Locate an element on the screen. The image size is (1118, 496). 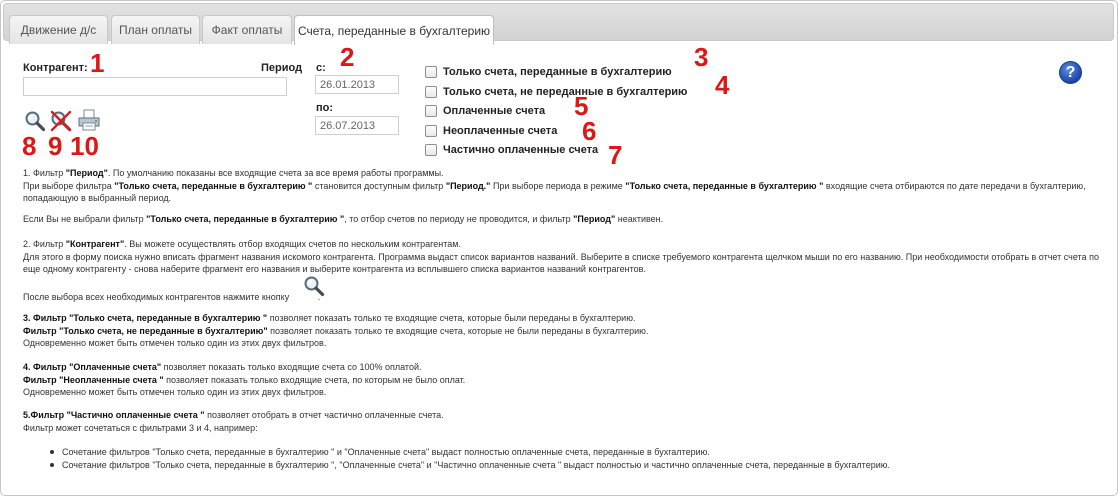
date-to-input is located at coordinates (357, 125).